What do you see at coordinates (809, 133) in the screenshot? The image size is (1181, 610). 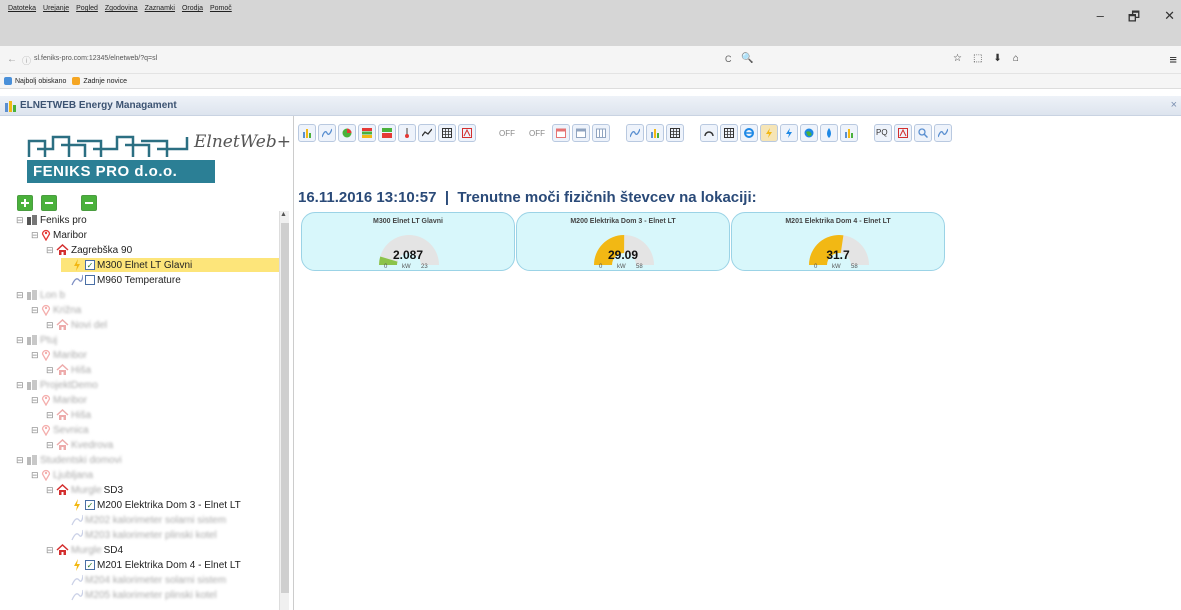 I see `globe-button` at bounding box center [809, 133].